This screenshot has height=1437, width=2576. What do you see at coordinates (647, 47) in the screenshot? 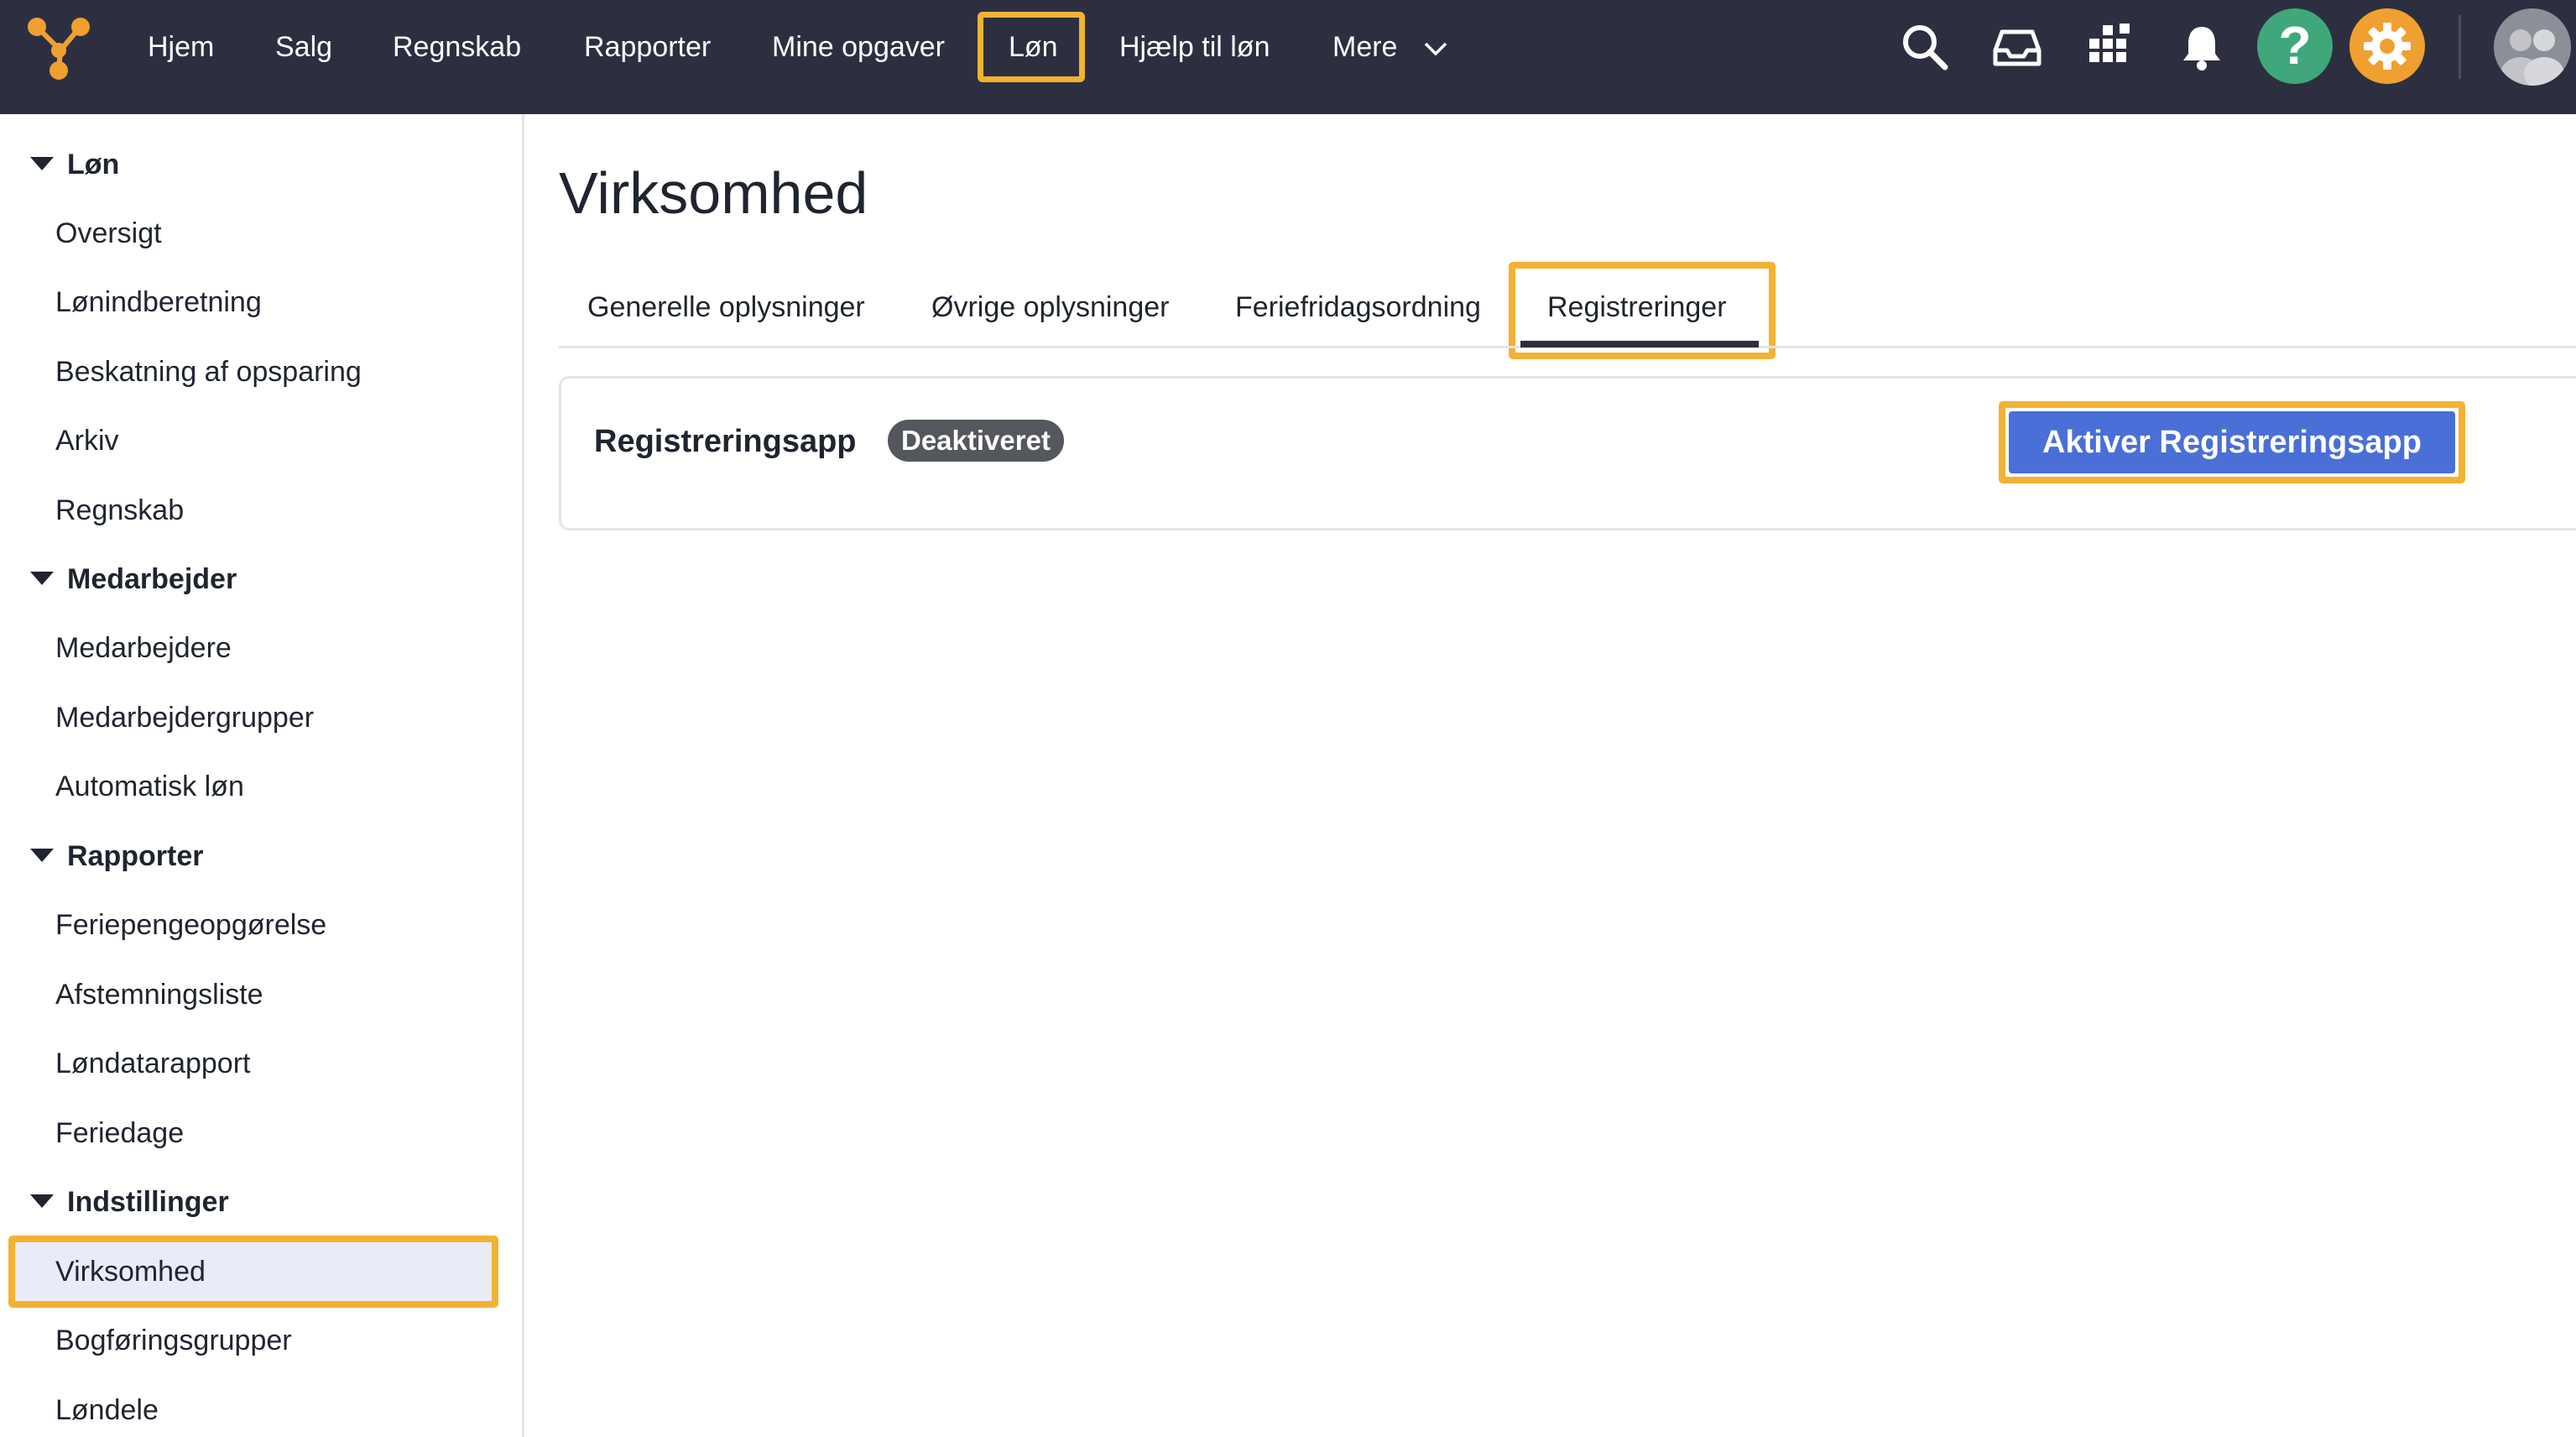
I see `nav-rapporter: Rapporter` at bounding box center [647, 47].